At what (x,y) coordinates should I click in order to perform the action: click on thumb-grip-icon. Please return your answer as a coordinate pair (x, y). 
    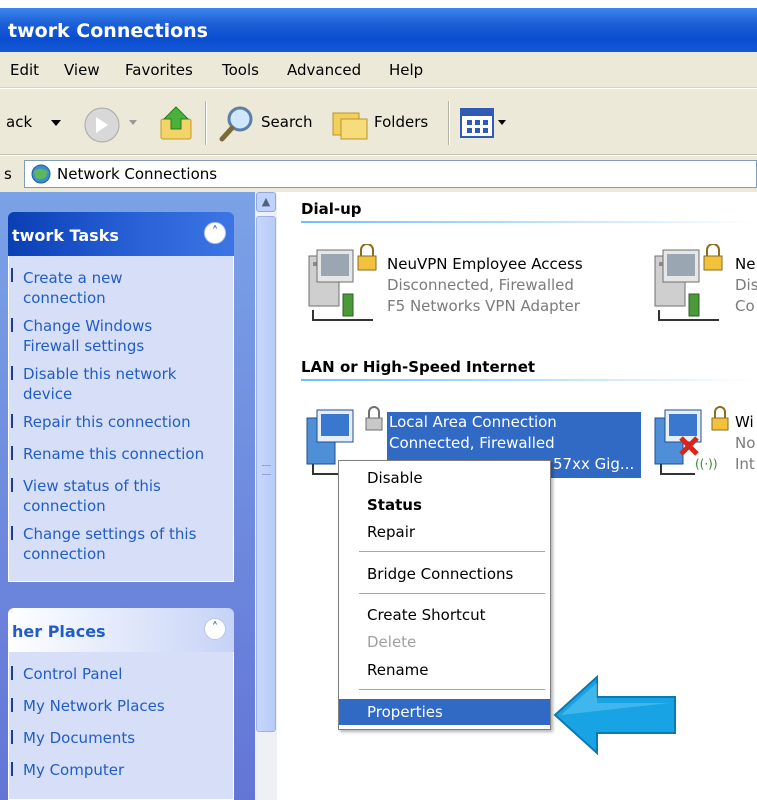
    Looking at the image, I should click on (266, 470).